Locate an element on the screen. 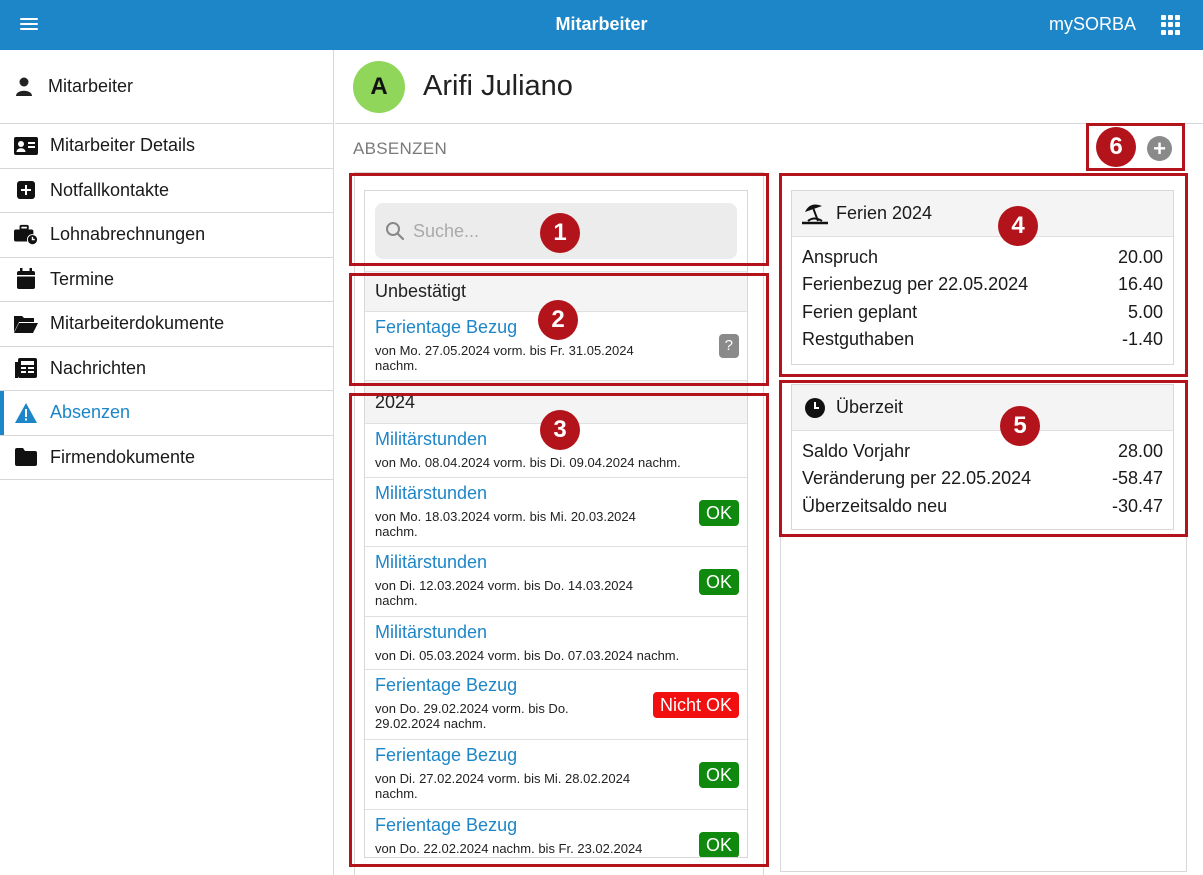 The height and width of the screenshot is (875, 1203). status-badge-nicht-ok: Nicht OK is located at coordinates (695, 705).